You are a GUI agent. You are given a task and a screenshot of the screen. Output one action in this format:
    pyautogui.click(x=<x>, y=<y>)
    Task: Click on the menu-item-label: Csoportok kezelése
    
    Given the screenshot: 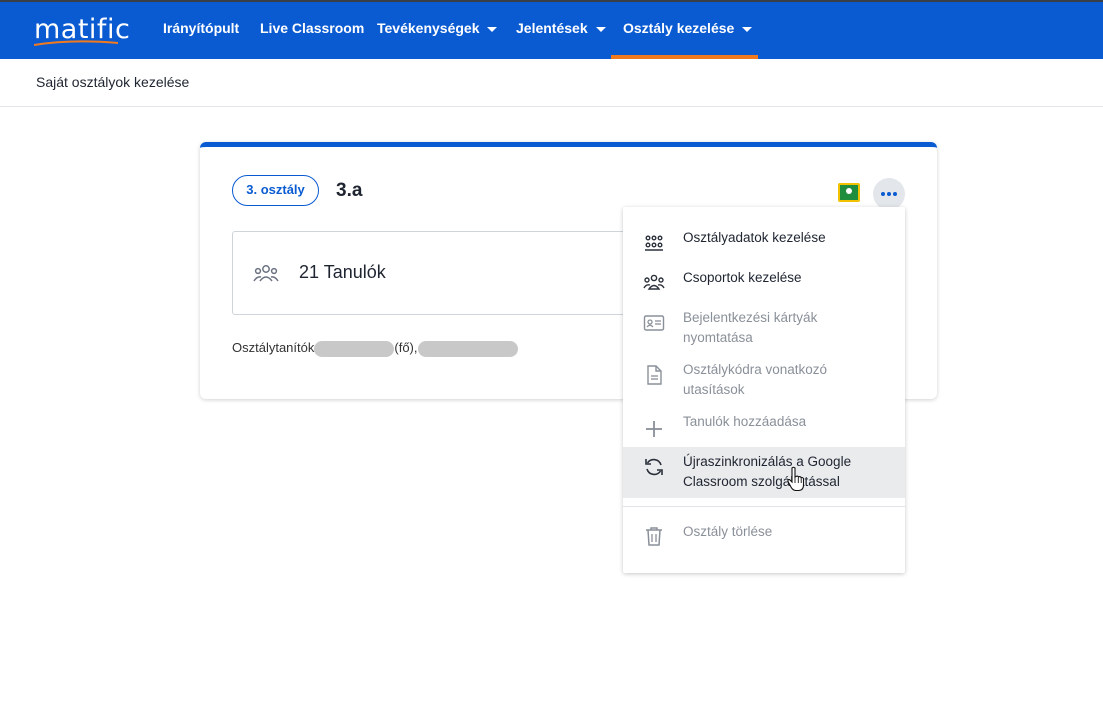 What is the action you would take?
    pyautogui.click(x=742, y=277)
    